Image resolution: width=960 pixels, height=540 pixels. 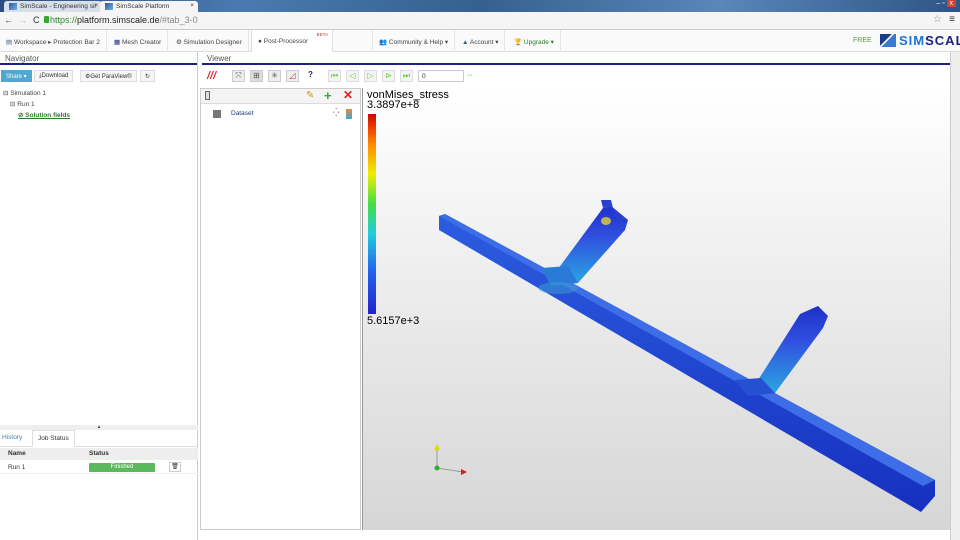 What do you see at coordinates (414, 41) in the screenshot?
I see `community-menu: 👥 Community & Help ▾` at bounding box center [414, 41].